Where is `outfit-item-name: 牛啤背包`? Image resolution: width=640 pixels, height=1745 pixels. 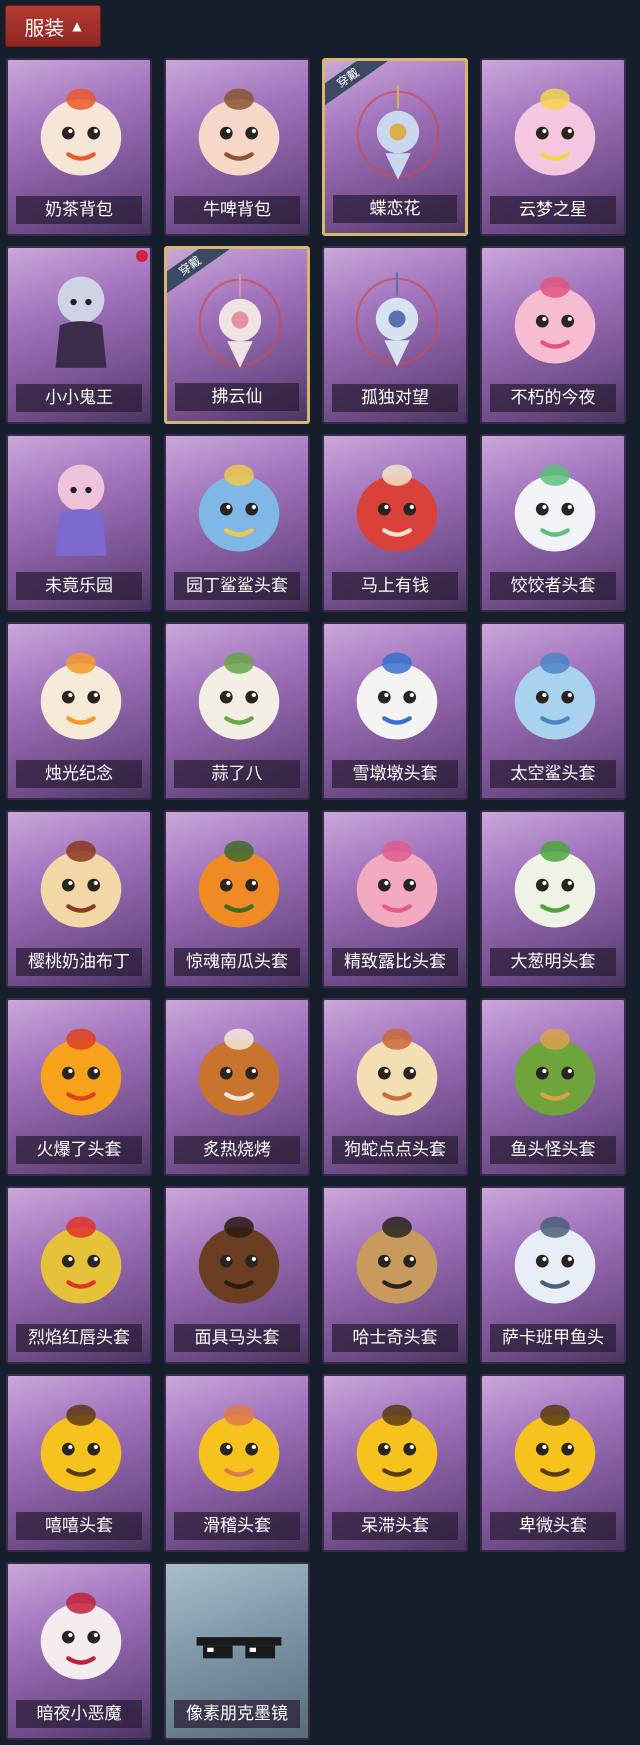
outfit-item-name: 牛啤背包 is located at coordinates (237, 210).